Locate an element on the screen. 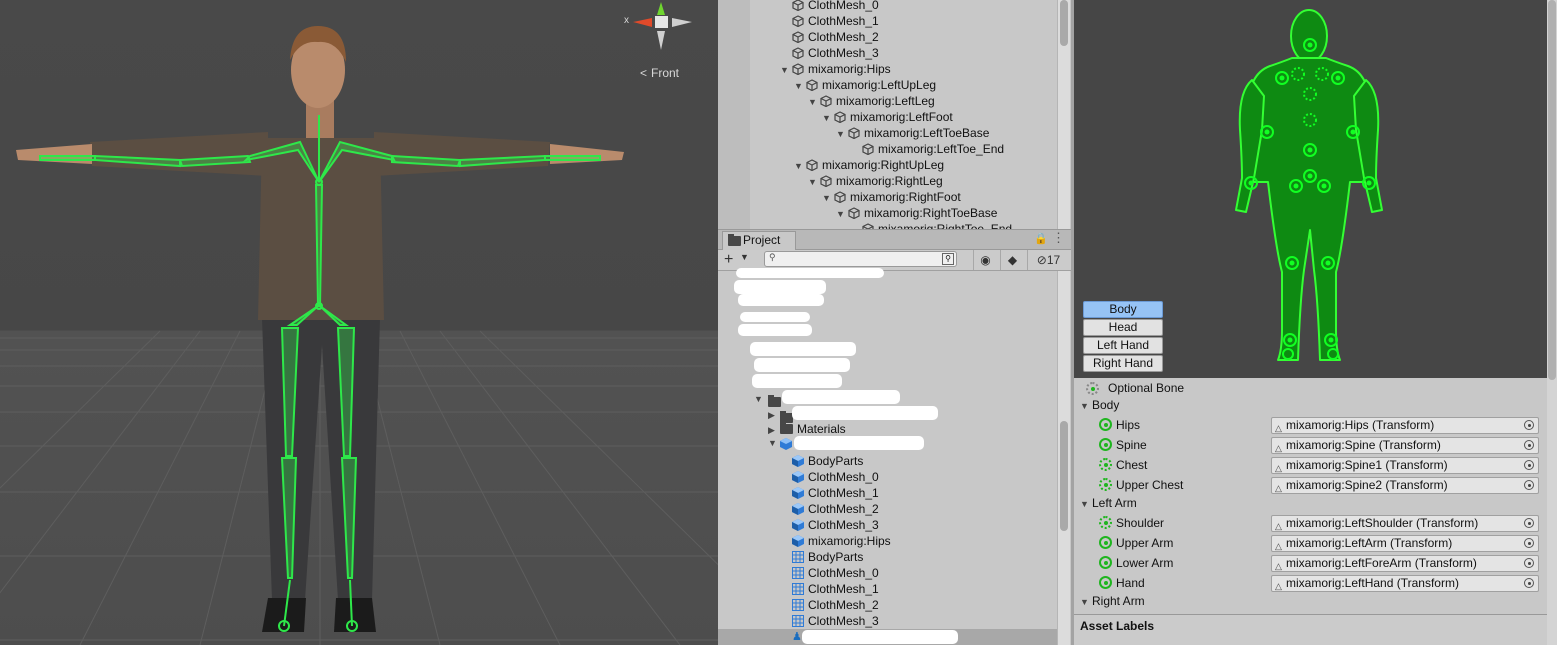 Image resolution: width=1557 pixels, height=645 pixels. hierarchy-item: ▼ mixamorig:RightFoot is located at coordinates (891, 197).